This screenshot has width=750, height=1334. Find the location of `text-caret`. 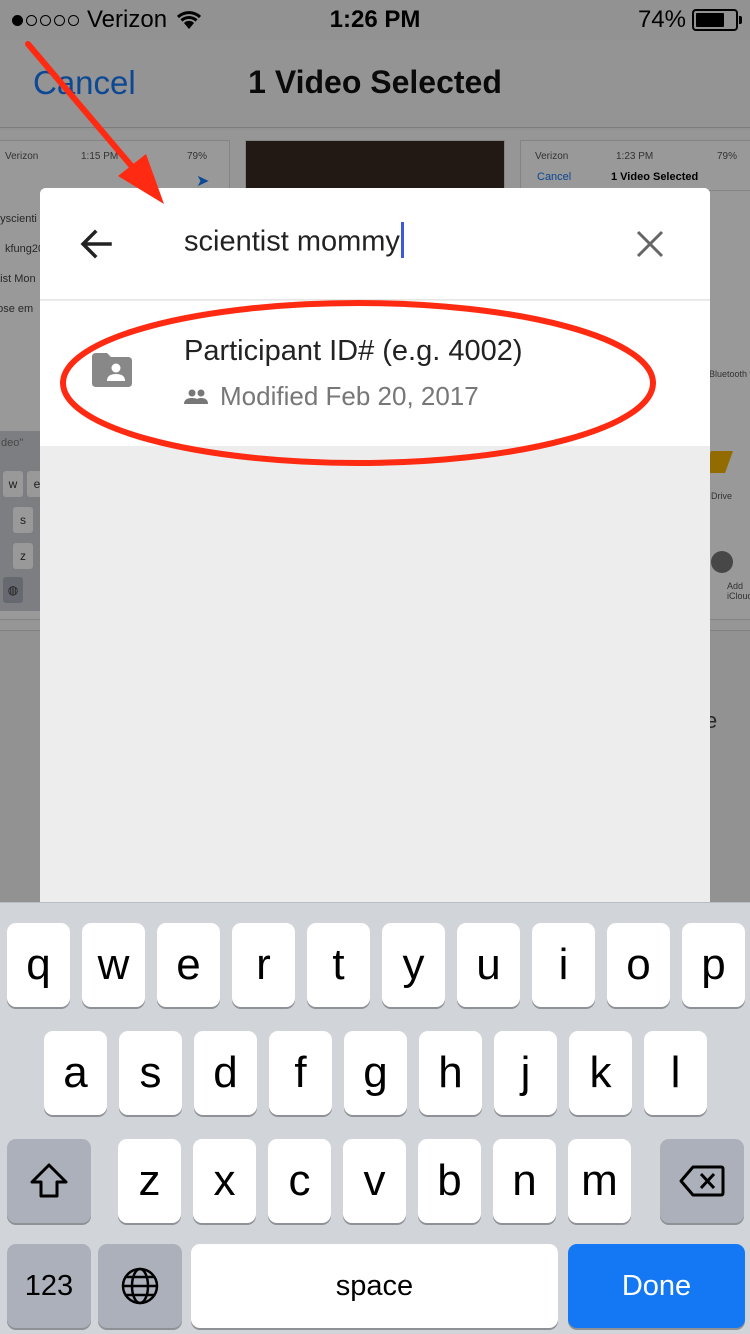

text-caret is located at coordinates (402, 240).